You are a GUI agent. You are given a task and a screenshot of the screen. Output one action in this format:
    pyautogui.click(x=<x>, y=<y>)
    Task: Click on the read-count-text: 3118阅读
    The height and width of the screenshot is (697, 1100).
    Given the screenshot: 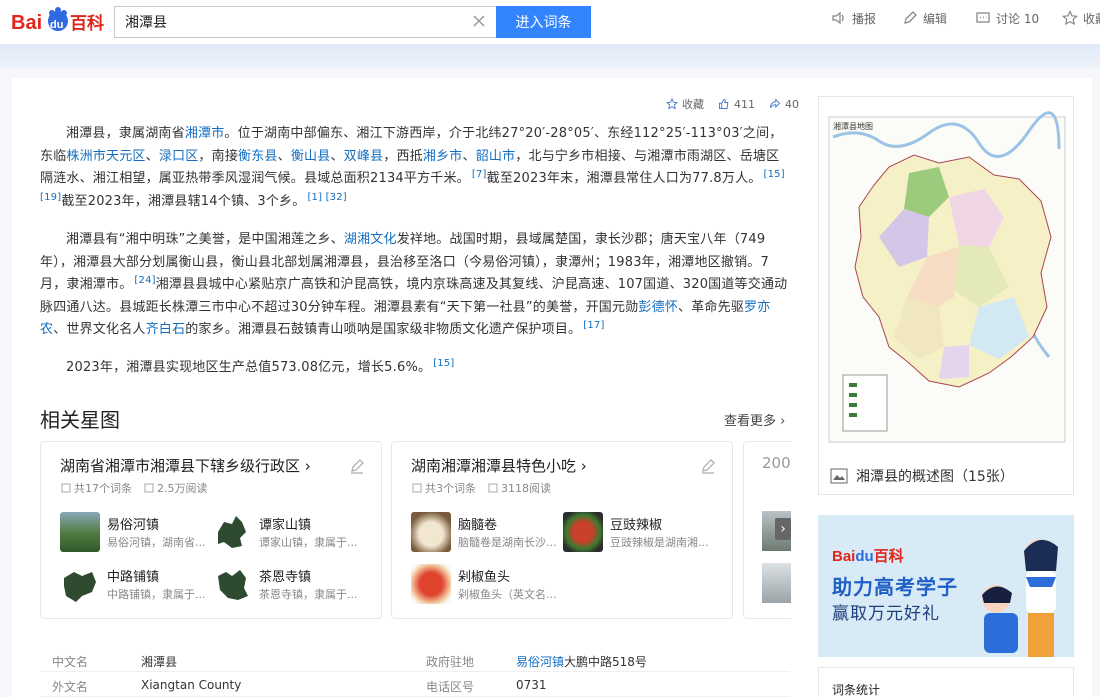 What is the action you would take?
    pyautogui.click(x=526, y=488)
    